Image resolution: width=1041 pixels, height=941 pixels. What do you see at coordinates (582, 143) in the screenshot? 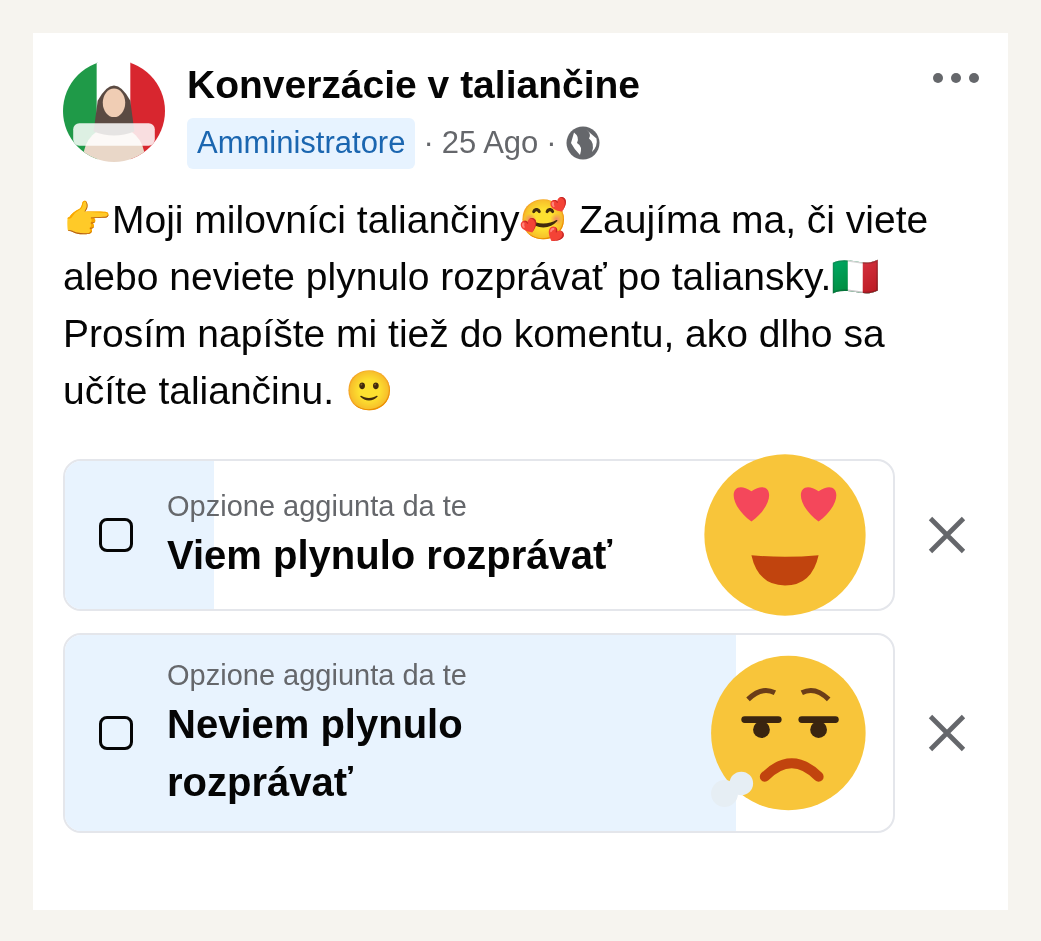
I see `globe-icon` at bounding box center [582, 143].